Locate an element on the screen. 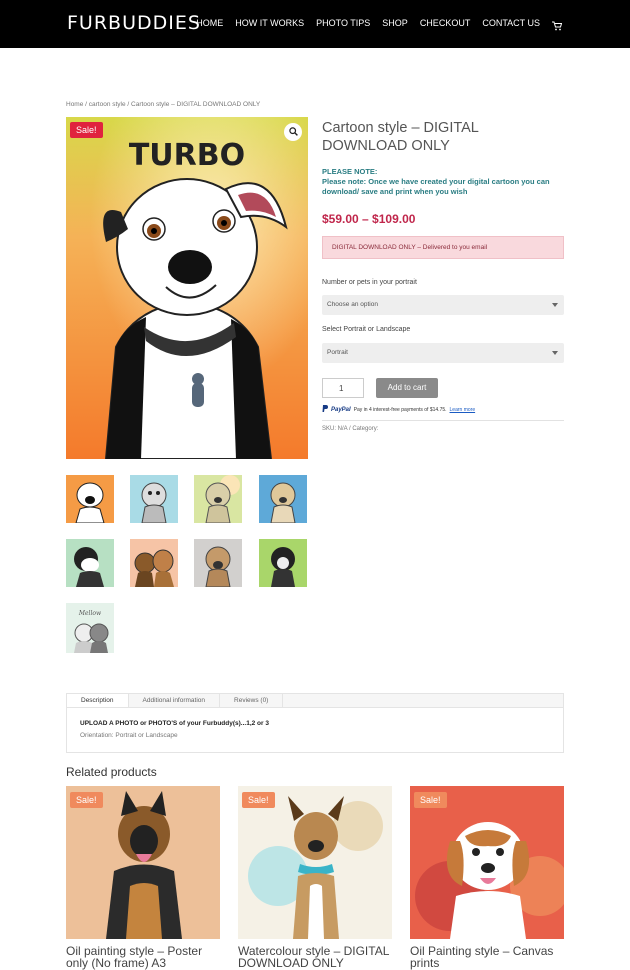  breadcrumb-category: cartoon style is located at coordinates (107, 104).